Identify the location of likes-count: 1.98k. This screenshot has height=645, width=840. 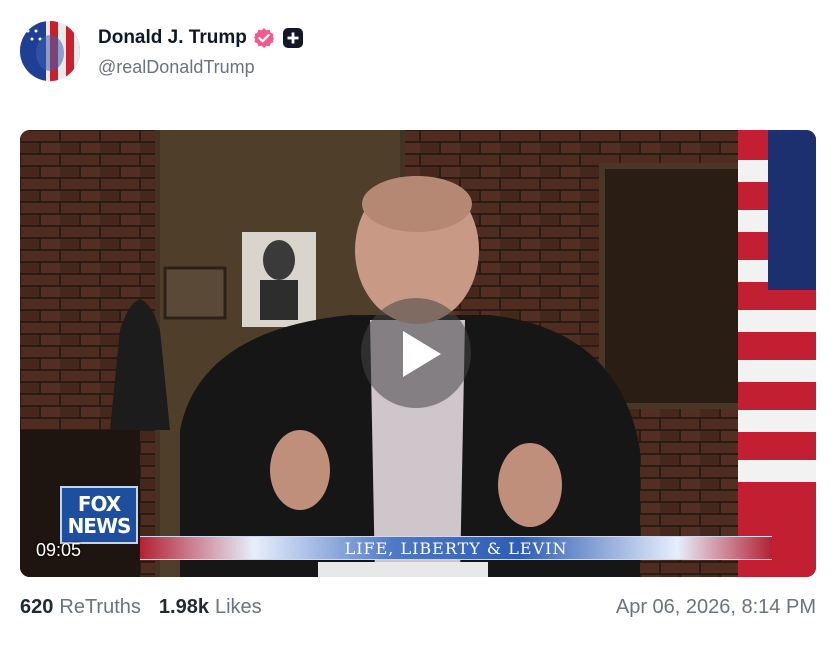
(183, 606).